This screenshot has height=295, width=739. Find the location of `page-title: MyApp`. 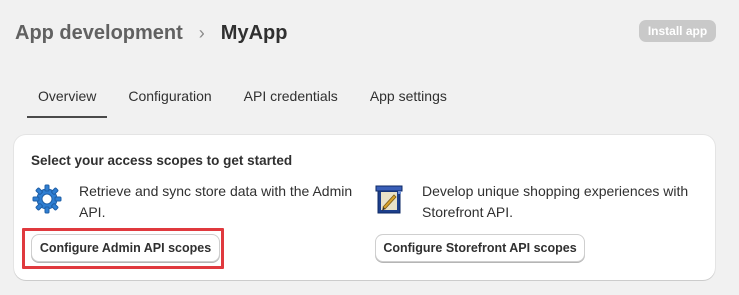

page-title: MyApp is located at coordinates (254, 32).